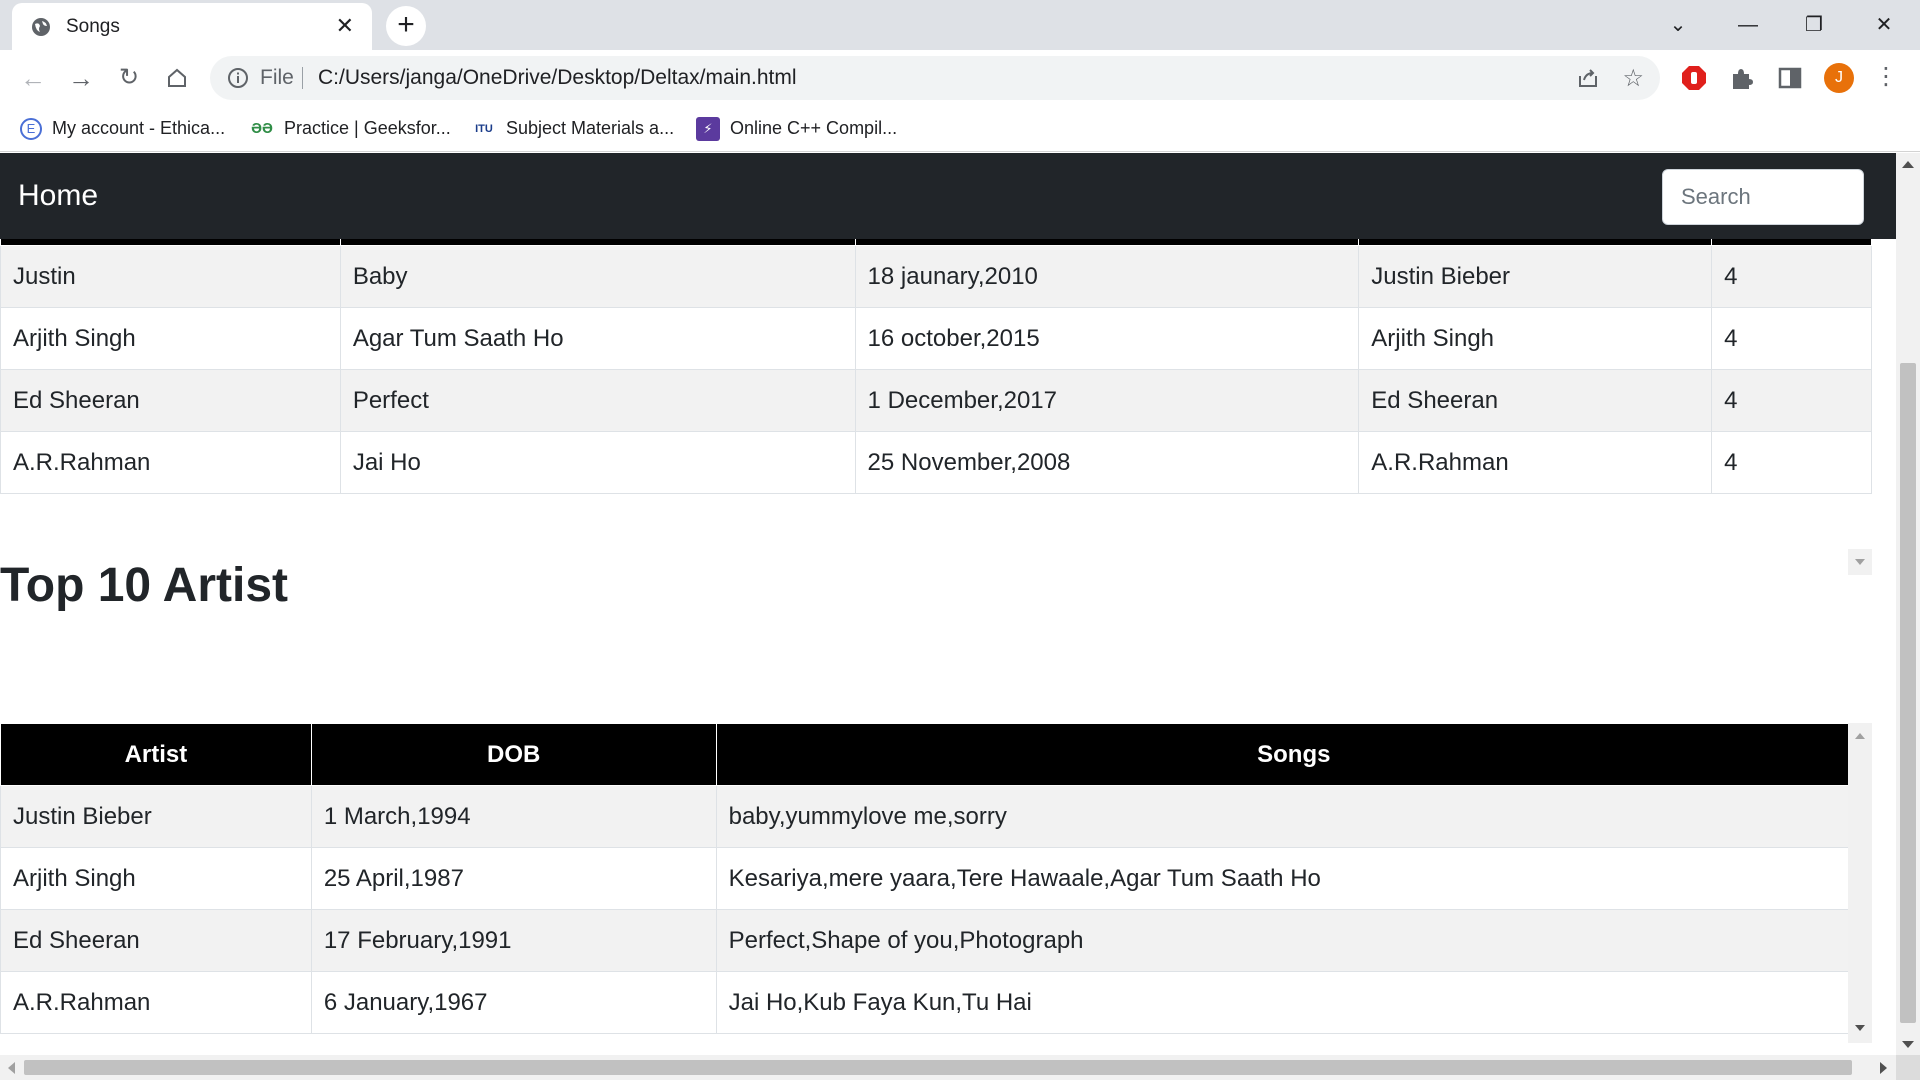 This screenshot has width=1920, height=1080. Describe the element at coordinates (1748, 25) in the screenshot. I see `minimize-button: —` at that location.